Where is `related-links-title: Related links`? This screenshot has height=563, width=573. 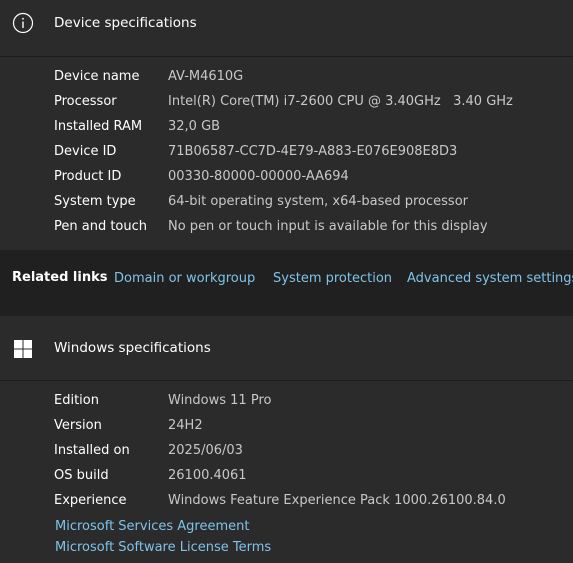
related-links-title: Related links is located at coordinates (60, 277).